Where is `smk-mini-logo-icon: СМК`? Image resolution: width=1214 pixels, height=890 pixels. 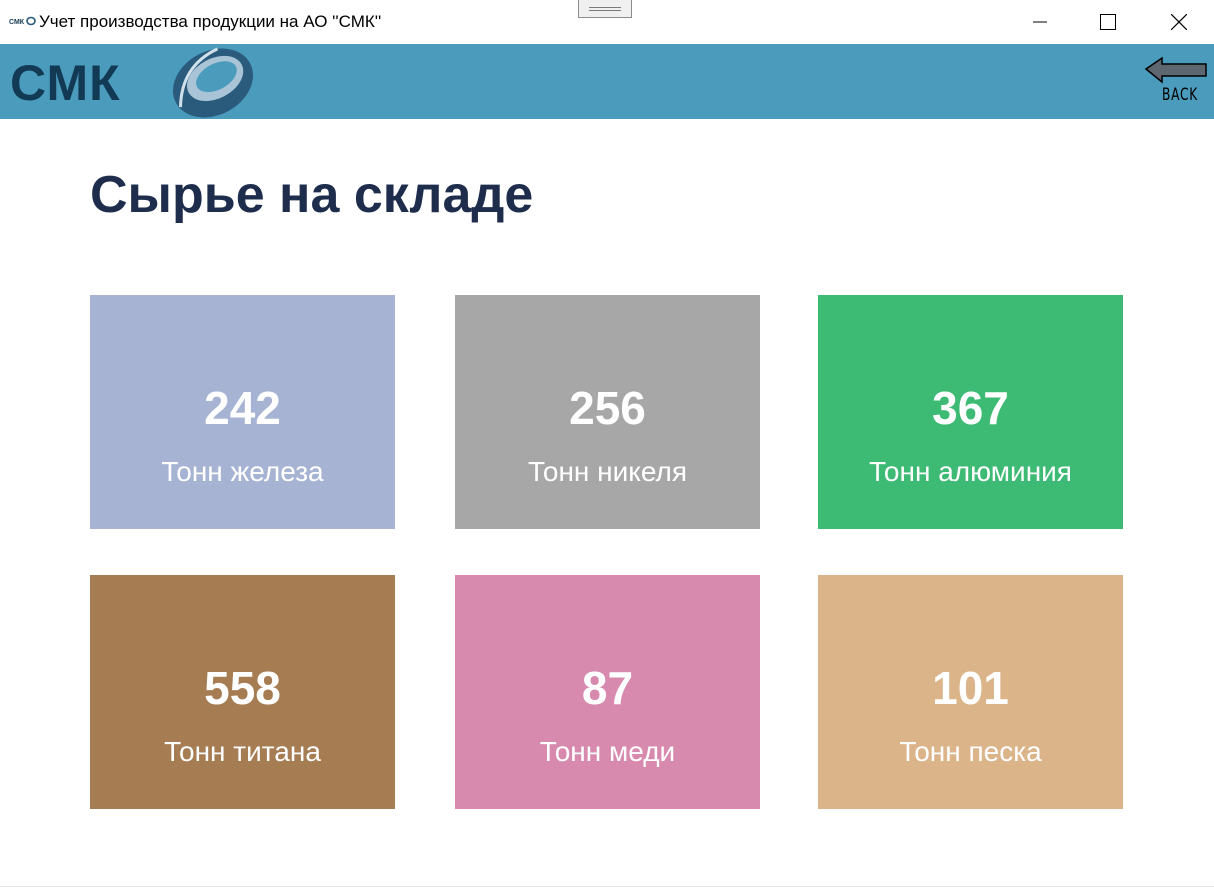 smk-mini-logo-icon: СМК is located at coordinates (22, 21).